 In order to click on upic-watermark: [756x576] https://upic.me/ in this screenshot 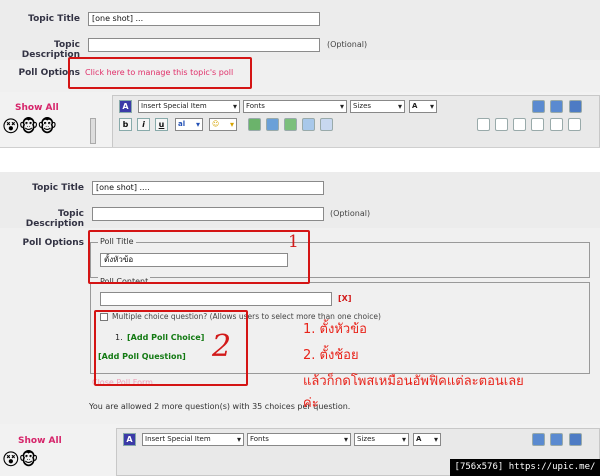, I will do `click(525, 467)`.